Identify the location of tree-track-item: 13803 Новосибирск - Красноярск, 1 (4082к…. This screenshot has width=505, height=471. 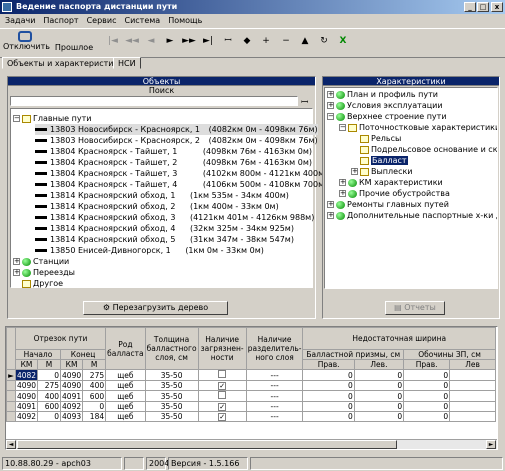
(176, 129).